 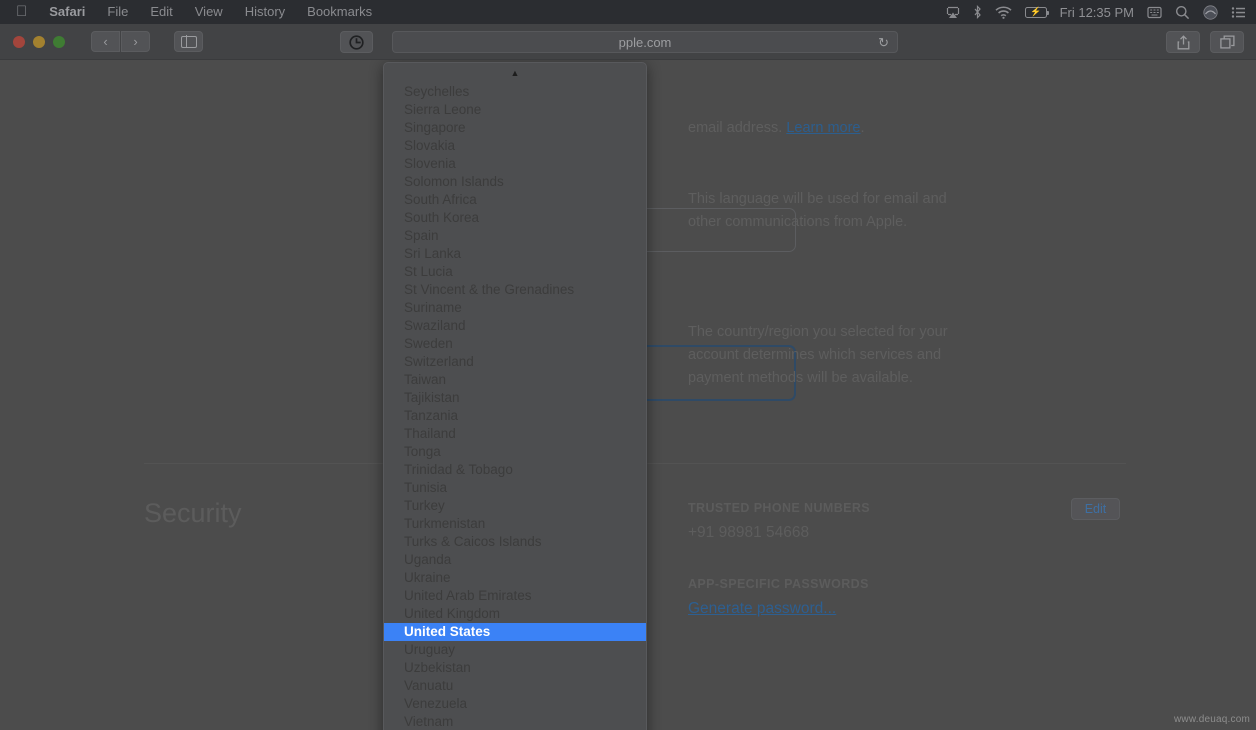 I want to click on sidebar-toggle-button, so click(x=188, y=41).